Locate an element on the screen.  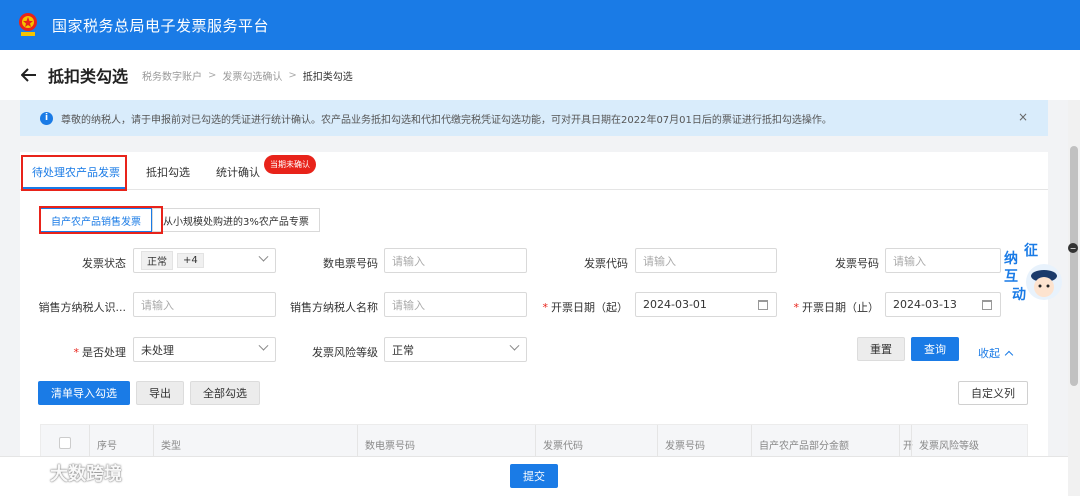
risk-level-select: 正常 is located at coordinates (455, 349).